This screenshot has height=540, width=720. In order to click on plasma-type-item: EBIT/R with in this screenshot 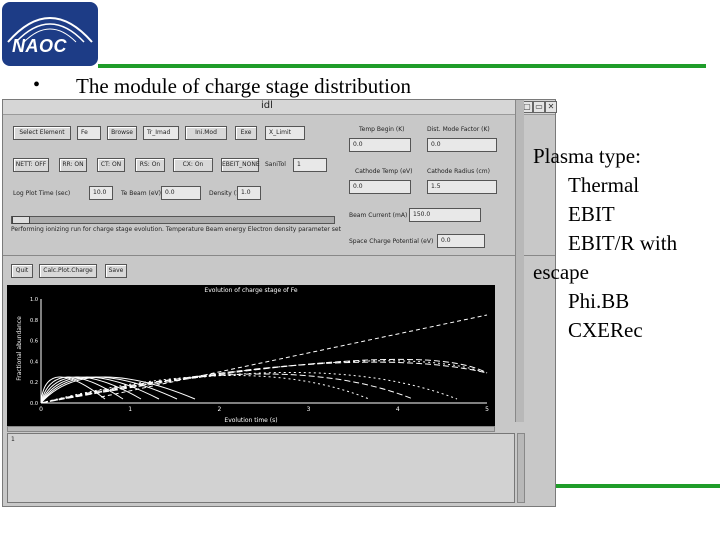, I will do `click(623, 243)`.